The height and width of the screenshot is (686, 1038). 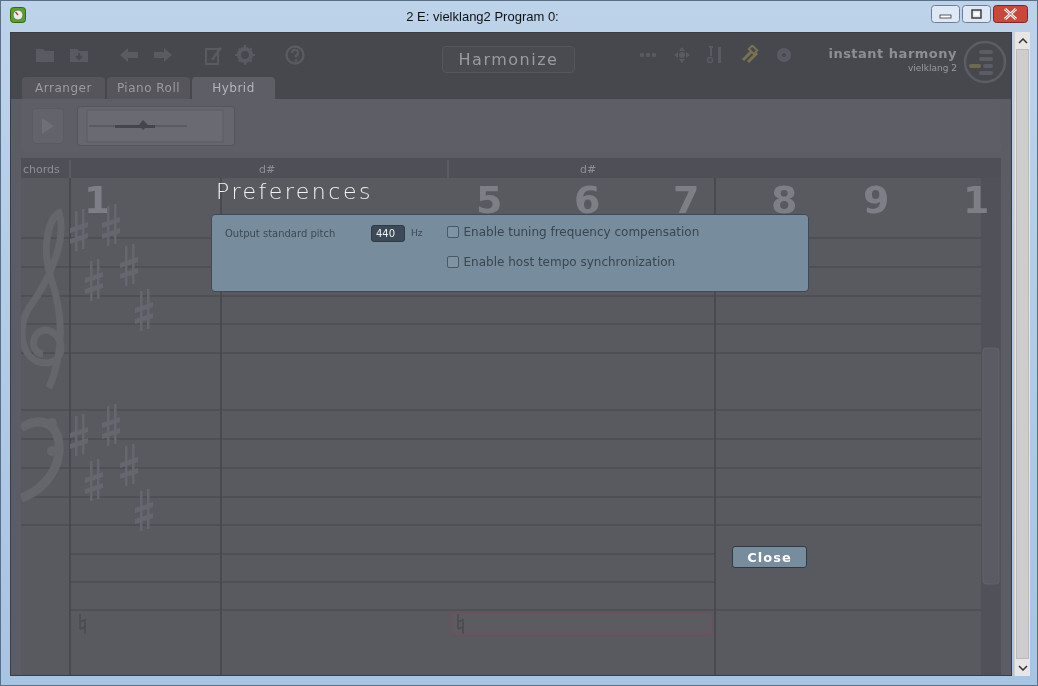 What do you see at coordinates (482, 16) in the screenshot?
I see `window-title: 2 E: vielklang2 Program 0:` at bounding box center [482, 16].